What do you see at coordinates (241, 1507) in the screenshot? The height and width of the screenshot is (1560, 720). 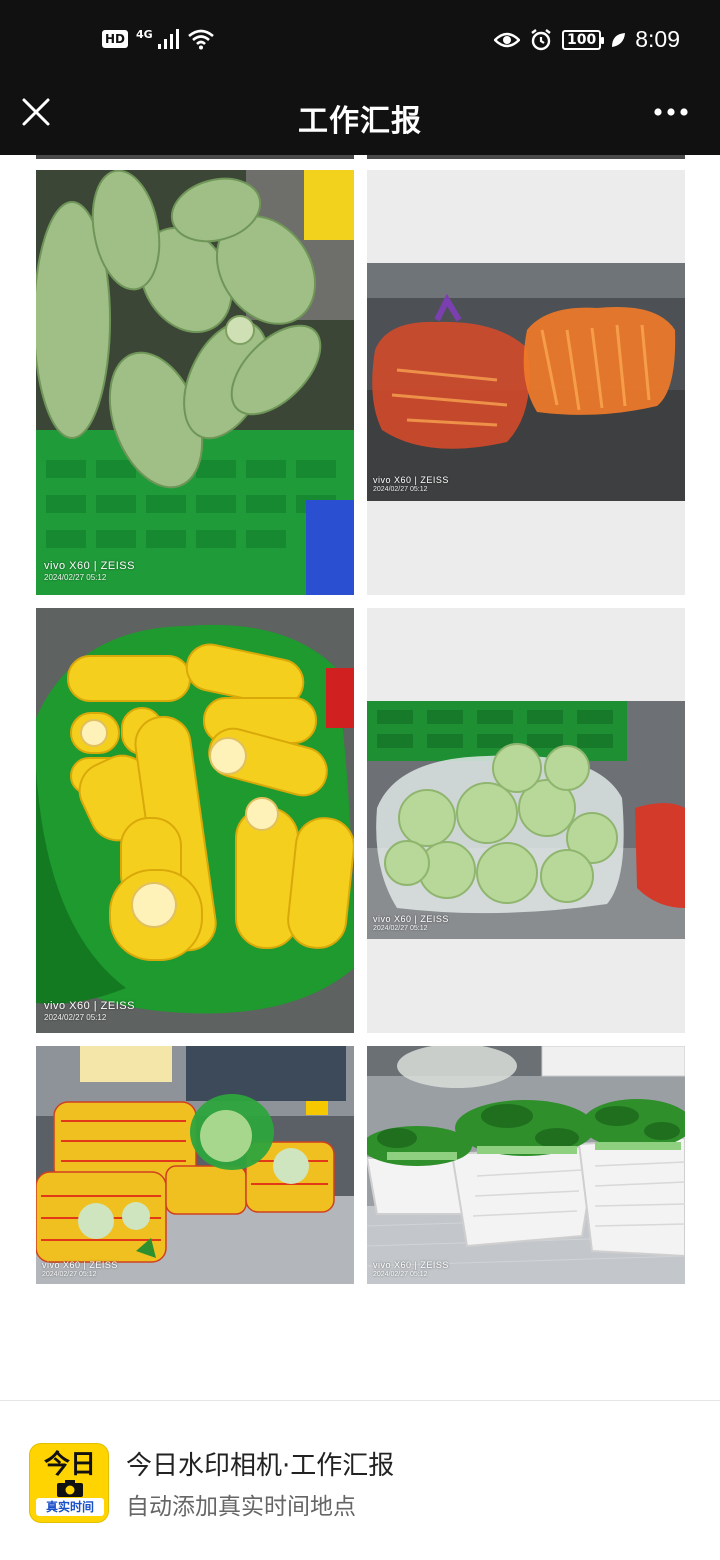 I see `promo-subtitle: 自动添加真实时间地点` at bounding box center [241, 1507].